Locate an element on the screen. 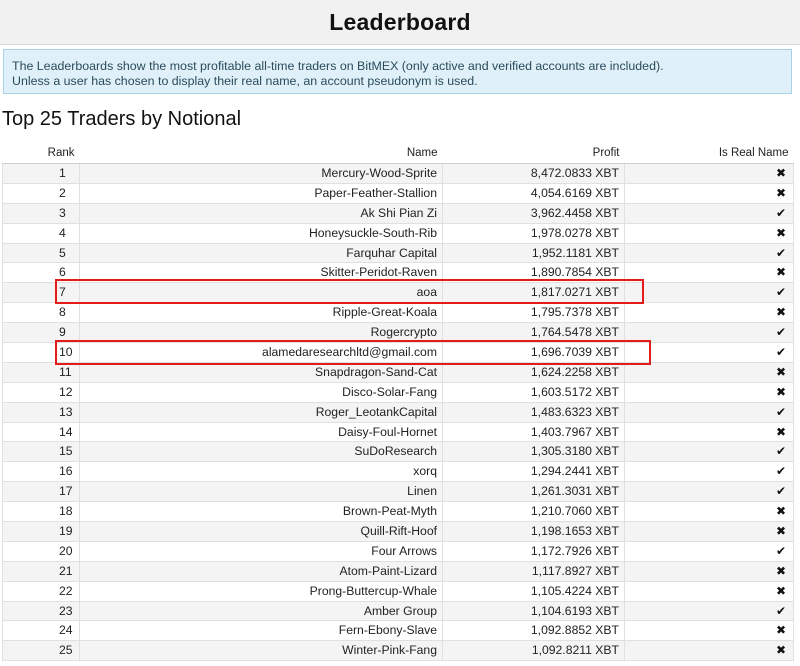 This screenshot has height=666, width=800. name-cell: Quill-Rift-Hoof is located at coordinates (261, 531).